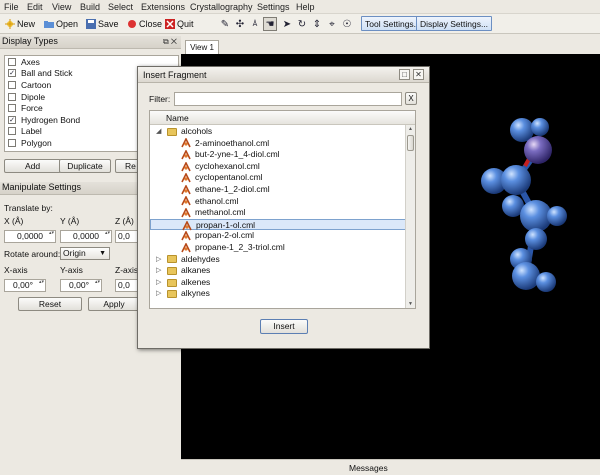 This screenshot has height=475, width=600. I want to click on quit-button: Quit, so click(179, 24).